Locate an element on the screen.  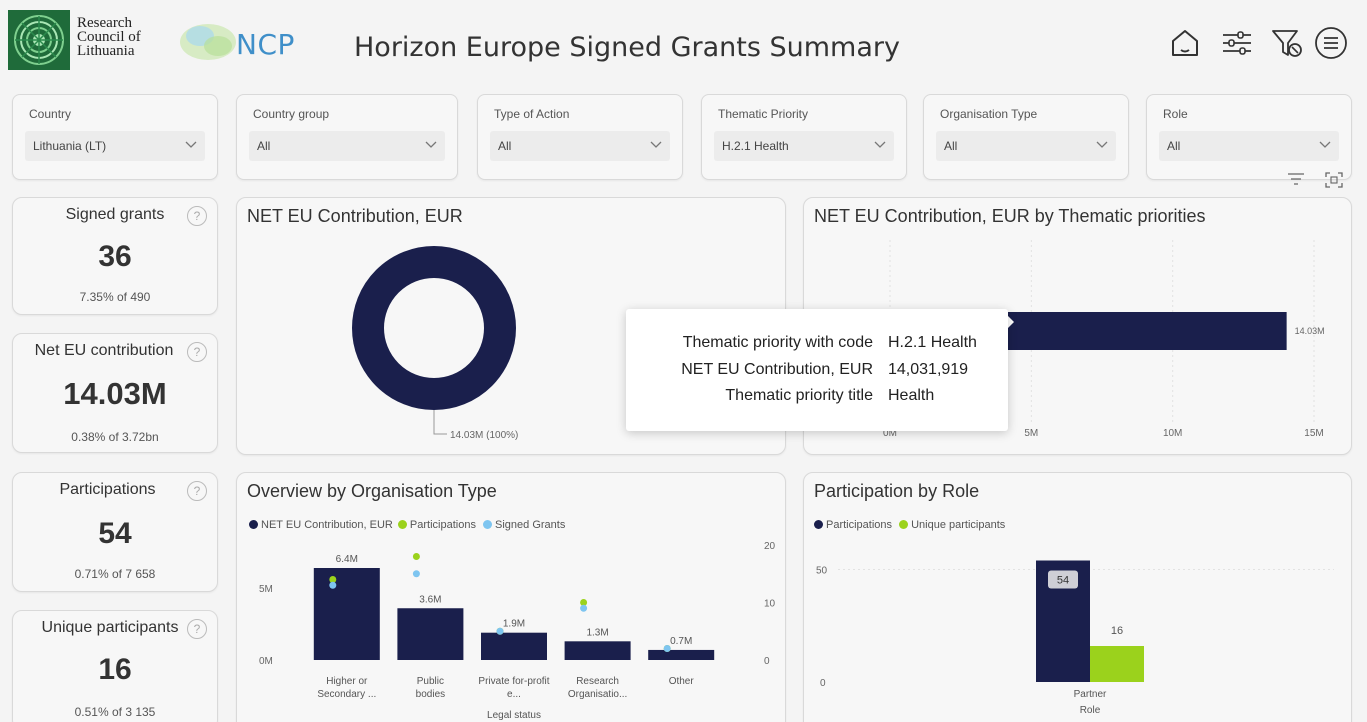
type-of-action-select: All is located at coordinates (580, 146).